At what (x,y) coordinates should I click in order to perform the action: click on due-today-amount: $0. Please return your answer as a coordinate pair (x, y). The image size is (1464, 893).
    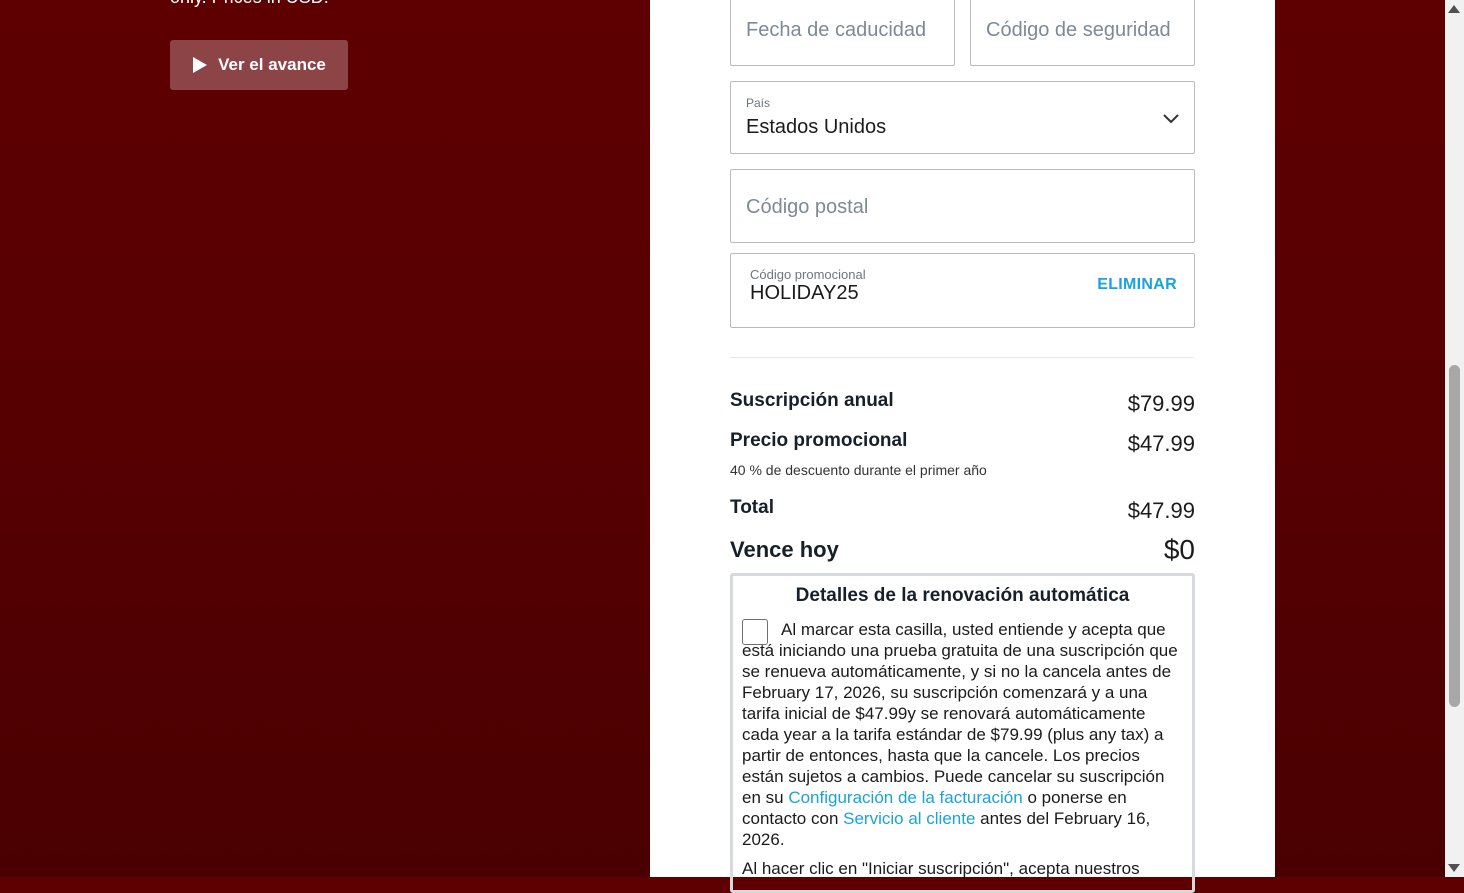
    Looking at the image, I should click on (1179, 549).